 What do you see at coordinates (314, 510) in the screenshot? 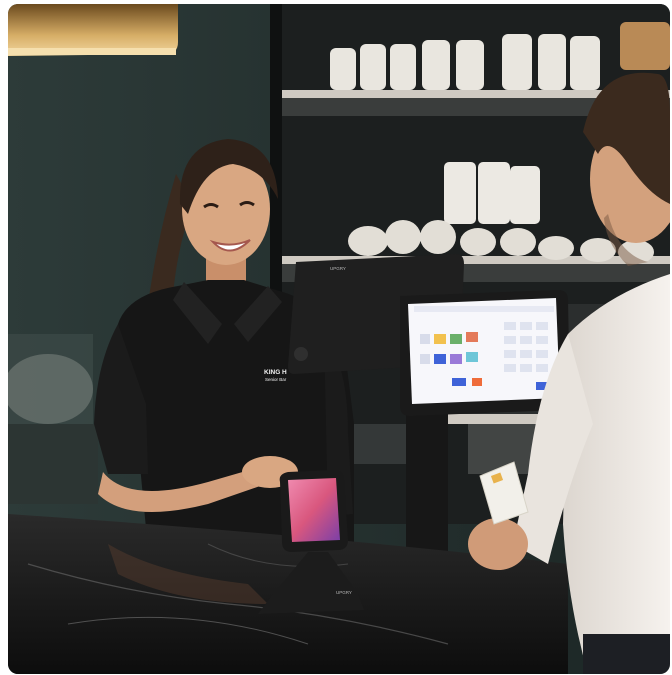
I see `reader-screen` at bounding box center [314, 510].